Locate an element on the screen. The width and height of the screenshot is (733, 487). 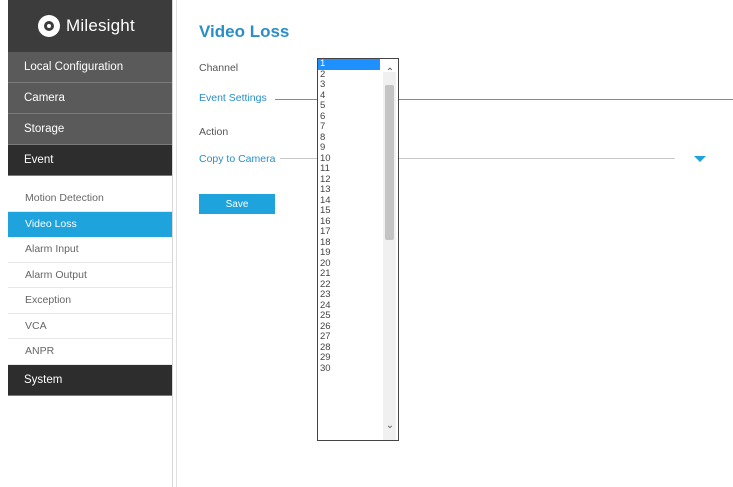
copy-to-camera-toggle: Copy to Camera is located at coordinates (237, 159).